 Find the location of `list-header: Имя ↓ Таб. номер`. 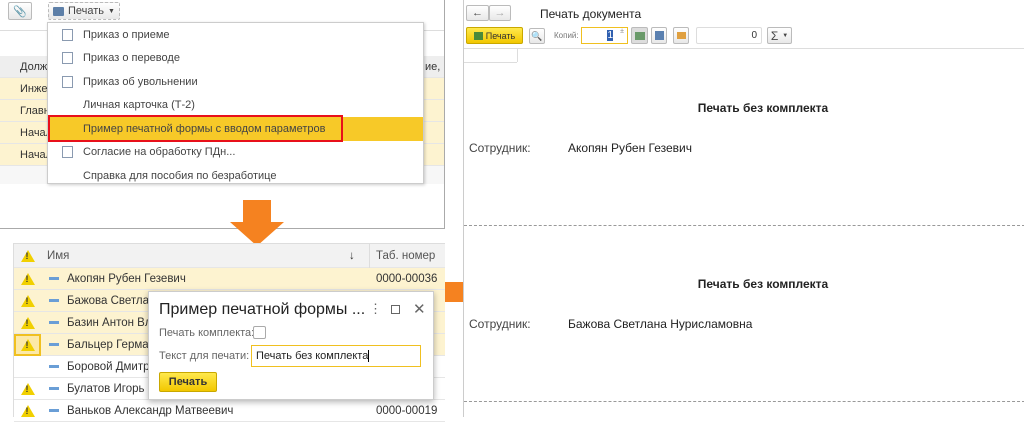

list-header: Имя ↓ Таб. номер is located at coordinates (229, 255).